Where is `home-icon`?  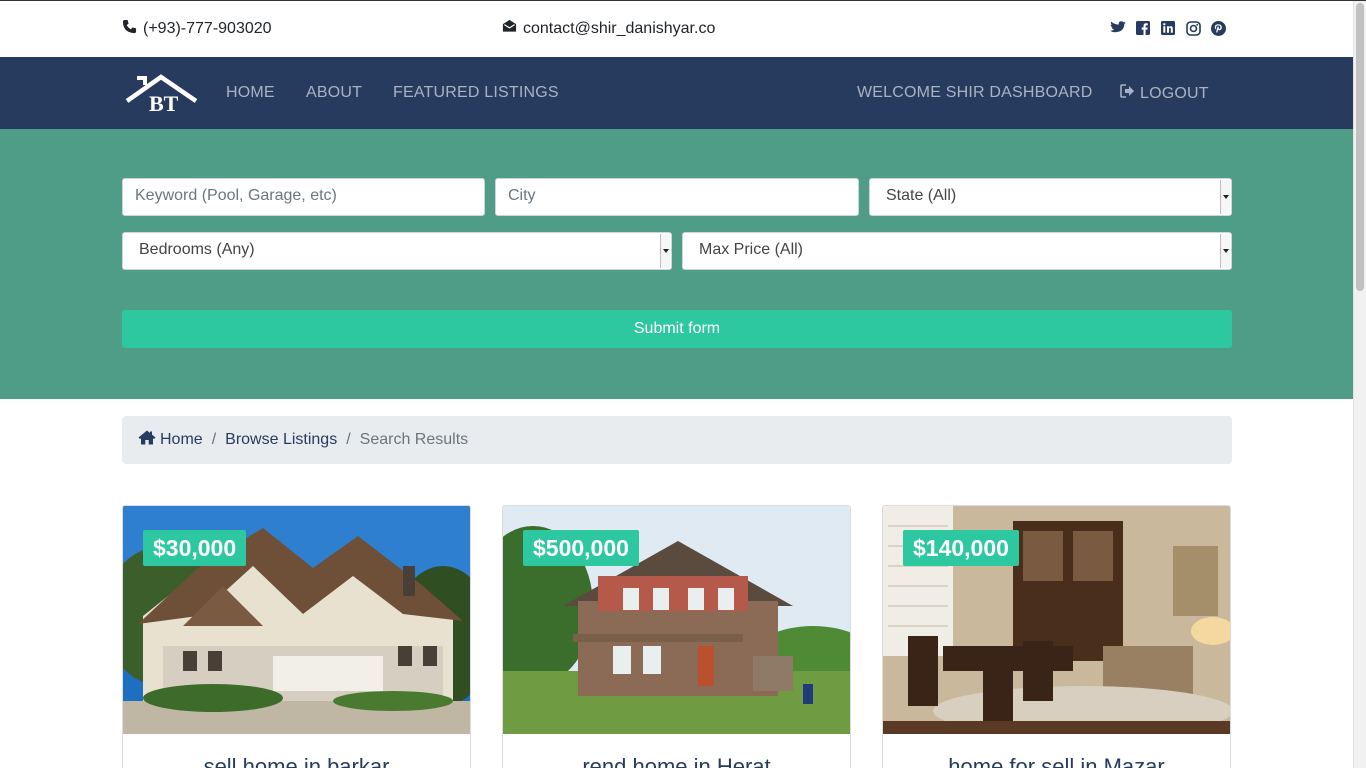
home-icon is located at coordinates (147, 440).